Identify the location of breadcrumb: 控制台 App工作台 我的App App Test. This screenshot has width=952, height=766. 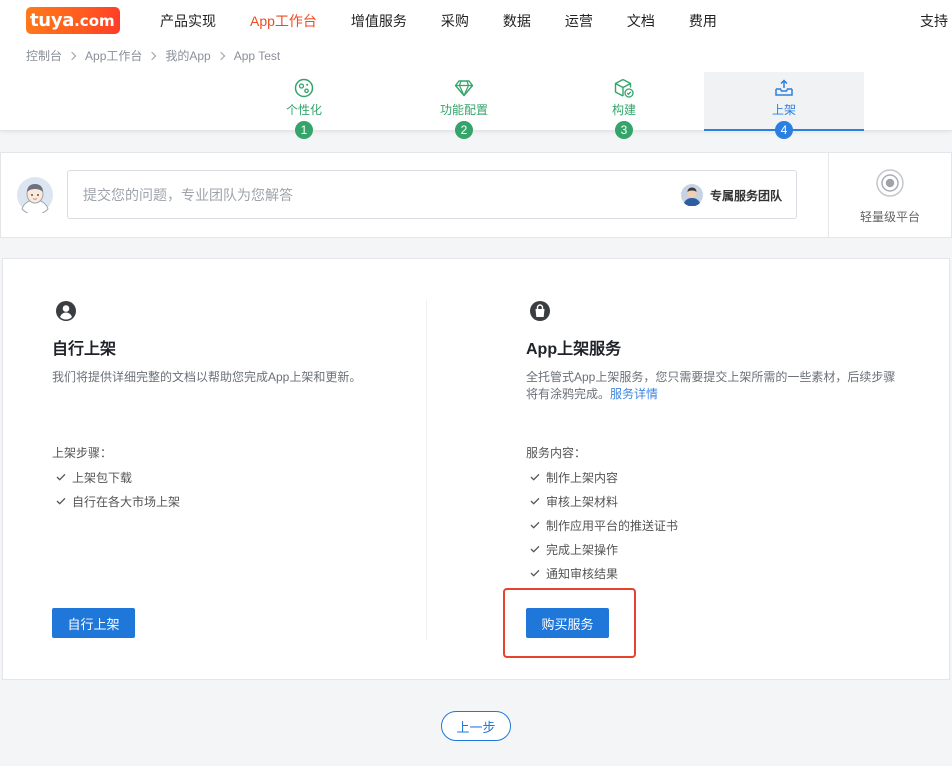
(153, 56).